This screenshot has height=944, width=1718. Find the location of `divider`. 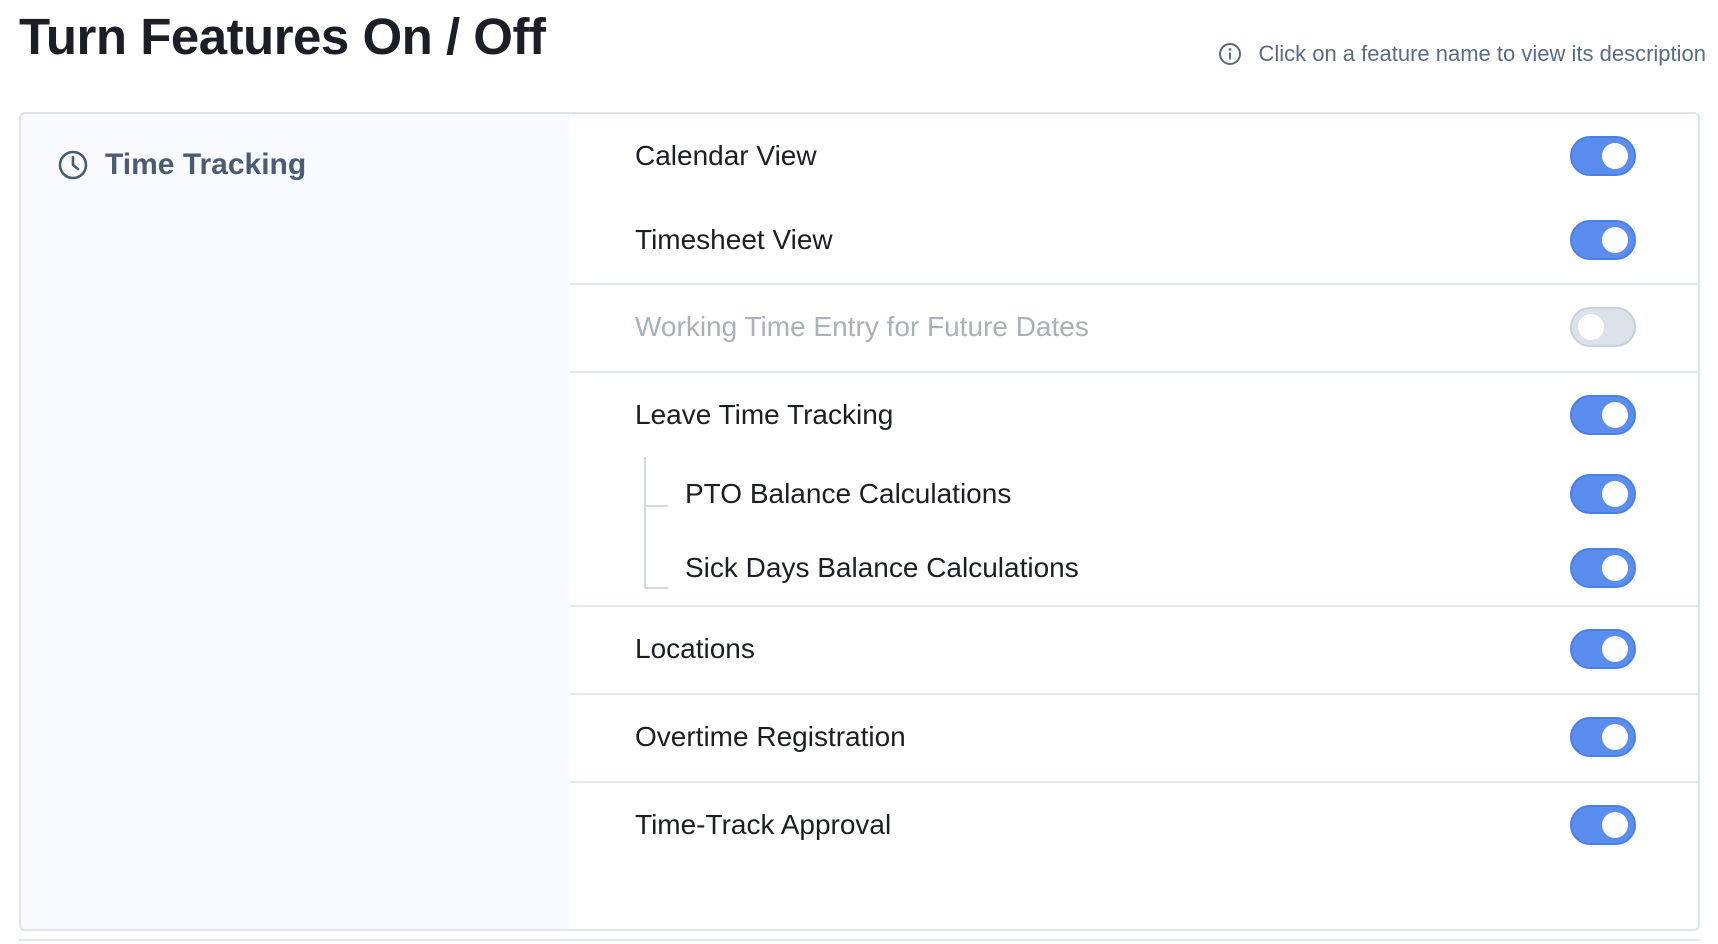

divider is located at coordinates (859, 940).